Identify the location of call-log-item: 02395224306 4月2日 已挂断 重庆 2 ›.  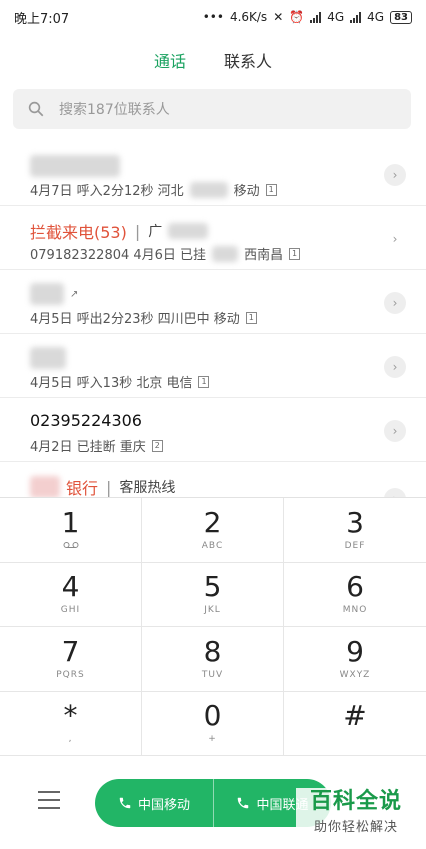
(213, 430).